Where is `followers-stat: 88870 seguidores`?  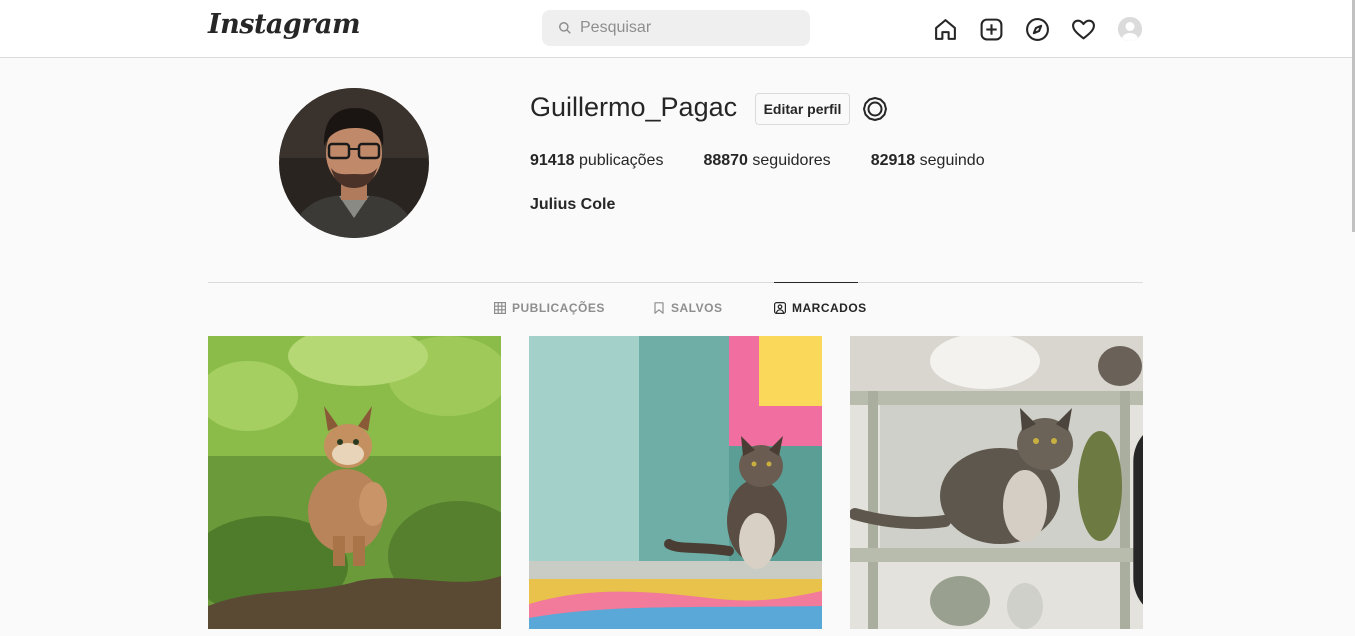
followers-stat: 88870 seguidores is located at coordinates (766, 161).